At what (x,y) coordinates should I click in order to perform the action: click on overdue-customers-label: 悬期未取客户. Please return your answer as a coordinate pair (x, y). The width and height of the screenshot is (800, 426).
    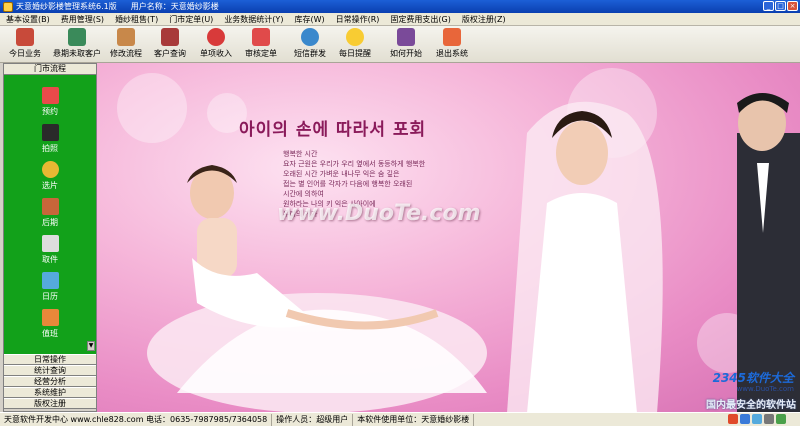
    Looking at the image, I should click on (77, 53).